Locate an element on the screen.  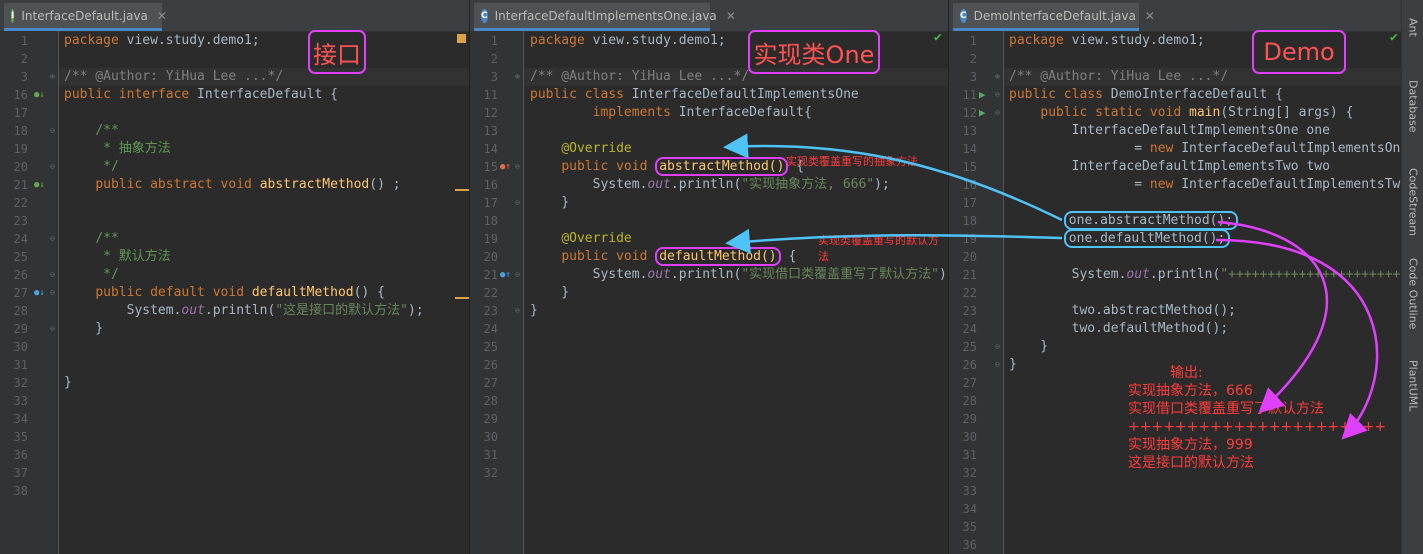
tab-interface-default: I InterfaceDefault.java ✕ is located at coordinates (85, 17).